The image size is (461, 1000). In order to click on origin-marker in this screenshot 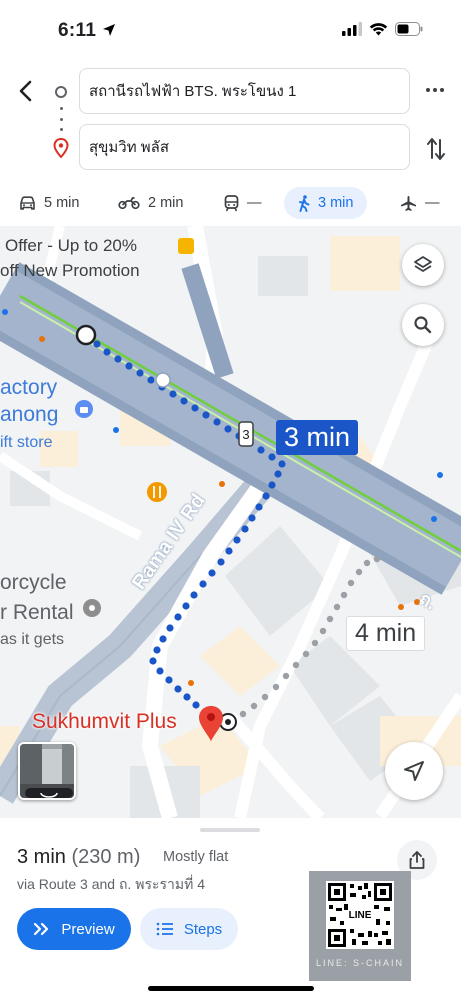, I will do `click(86, 335)`.